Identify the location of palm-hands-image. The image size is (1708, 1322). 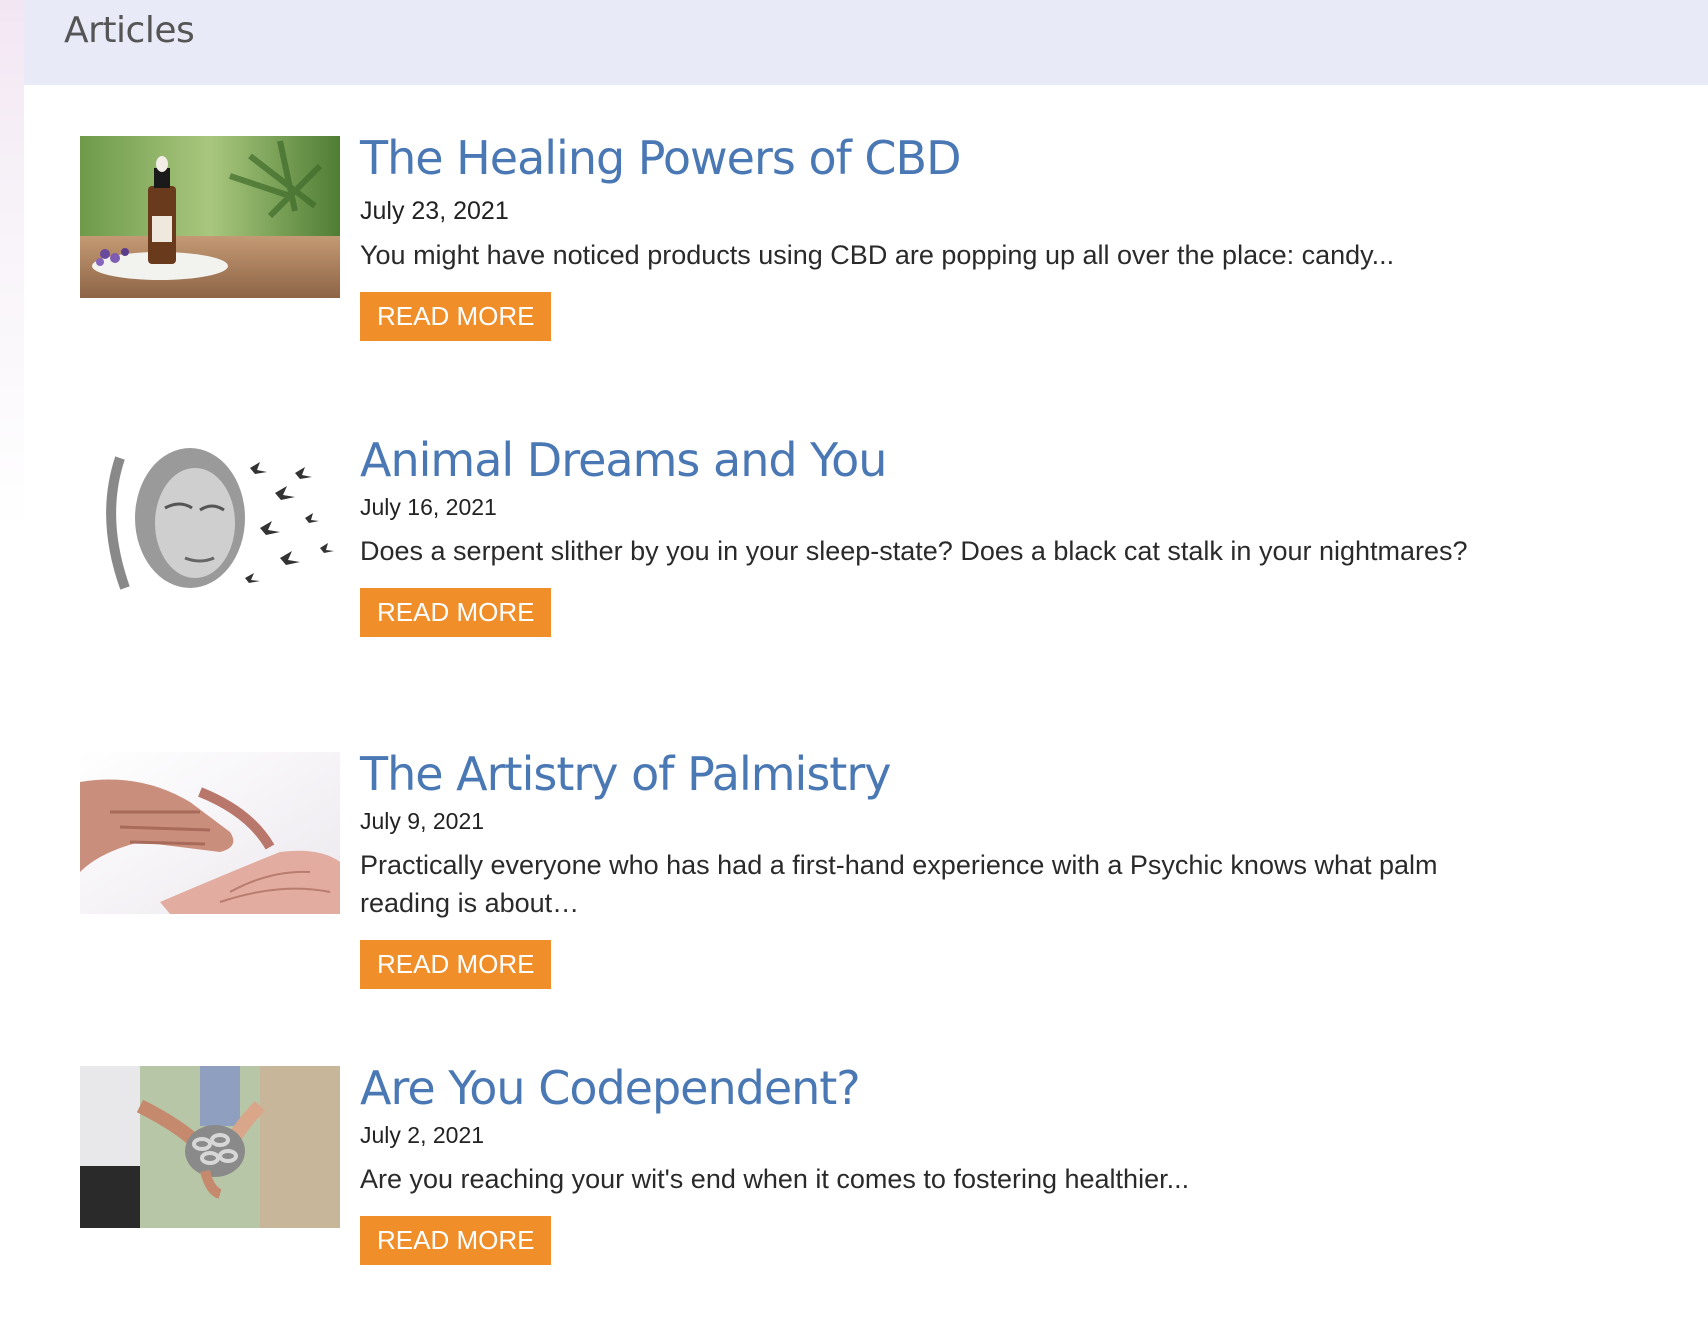
(210, 833).